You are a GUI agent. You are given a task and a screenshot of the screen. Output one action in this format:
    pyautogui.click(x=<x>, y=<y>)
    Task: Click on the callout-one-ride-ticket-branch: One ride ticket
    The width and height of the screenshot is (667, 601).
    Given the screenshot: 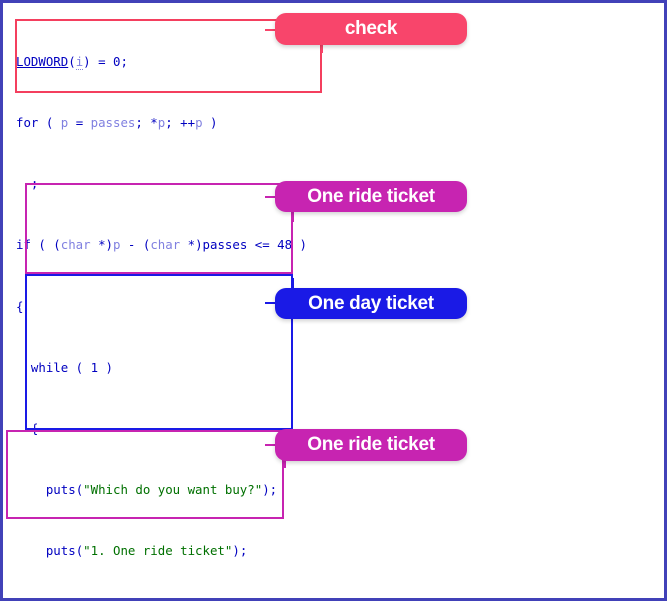 What is the action you would take?
    pyautogui.click(x=371, y=196)
    